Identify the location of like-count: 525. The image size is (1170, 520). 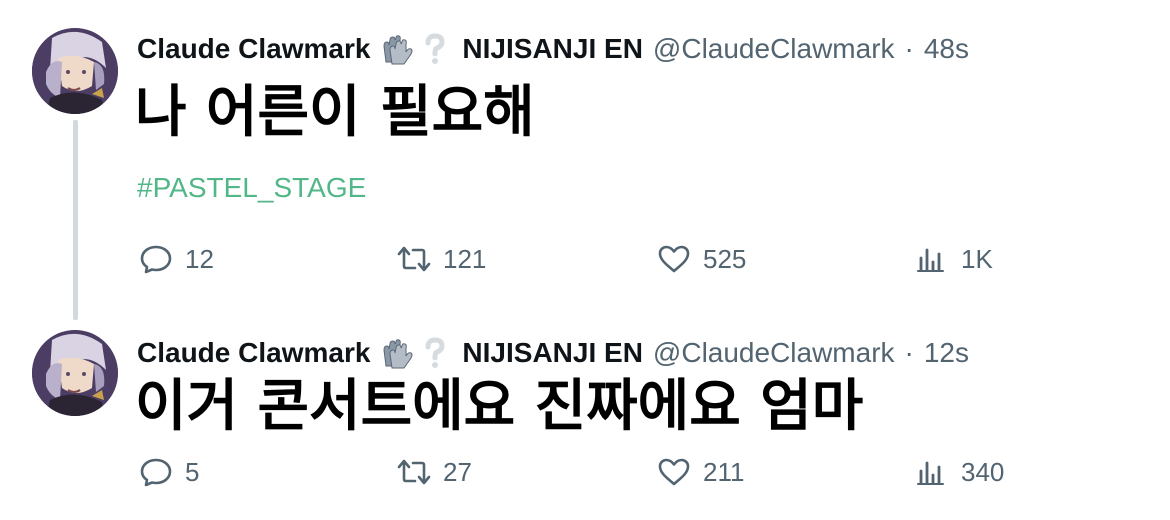
(725, 258).